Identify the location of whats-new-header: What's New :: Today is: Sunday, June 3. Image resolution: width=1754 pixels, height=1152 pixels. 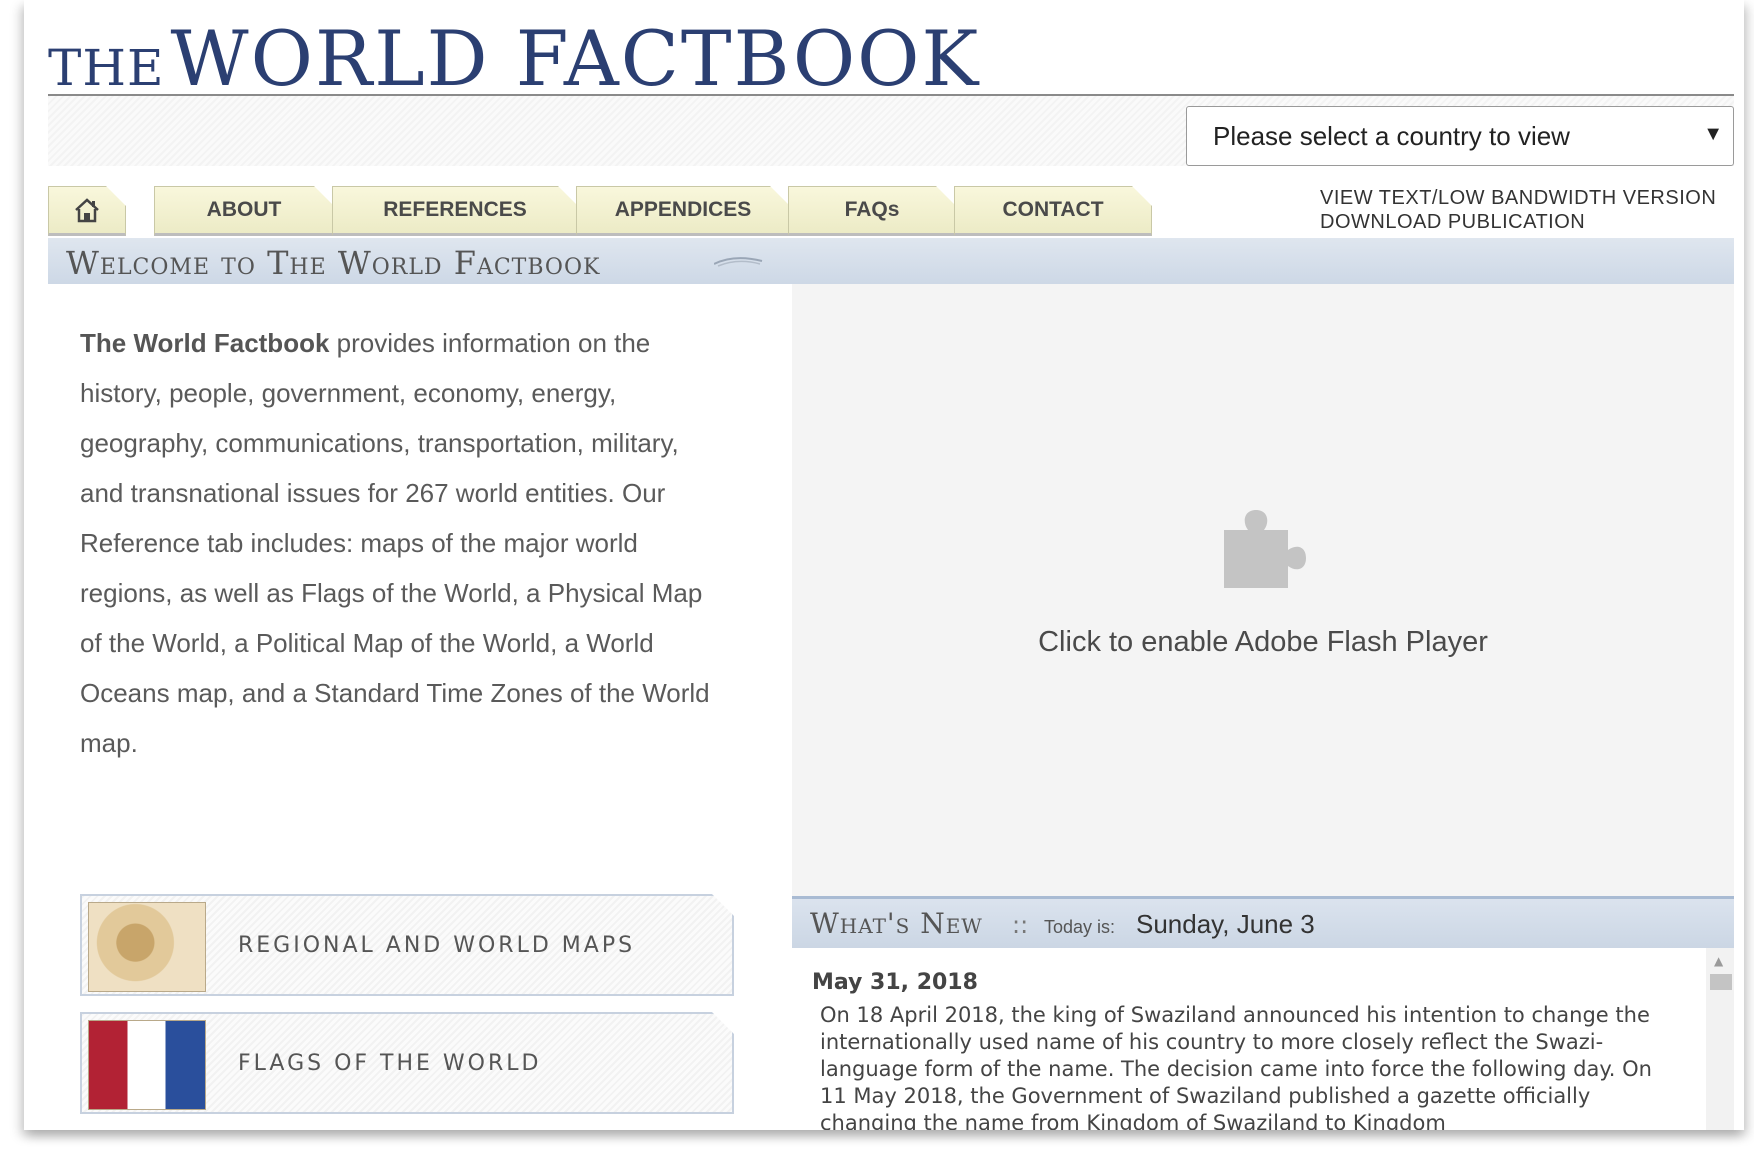
(1263, 922).